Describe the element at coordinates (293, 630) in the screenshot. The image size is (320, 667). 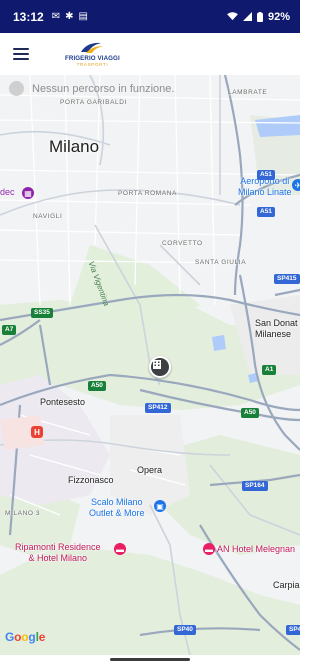
I see `shield-sp40-right: SP40` at that location.